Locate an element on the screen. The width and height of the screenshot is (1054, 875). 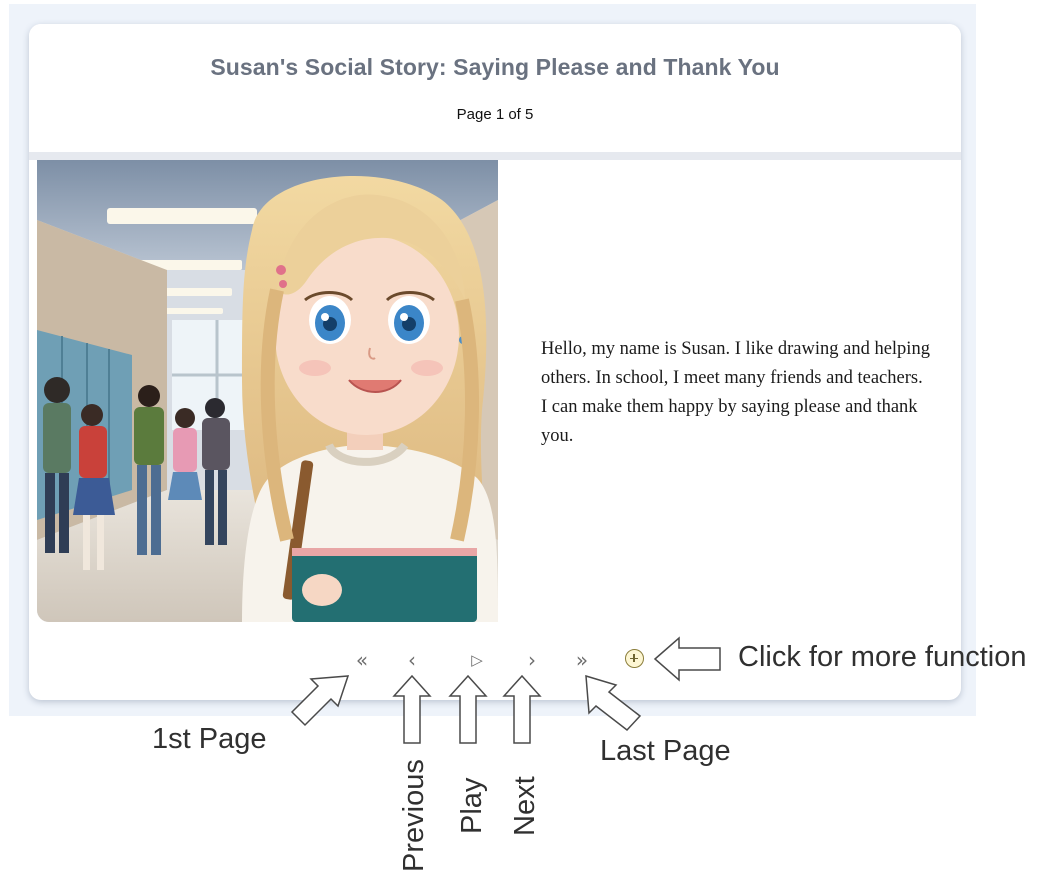
double-chevron-left-icon: « is located at coordinates (362, 660).